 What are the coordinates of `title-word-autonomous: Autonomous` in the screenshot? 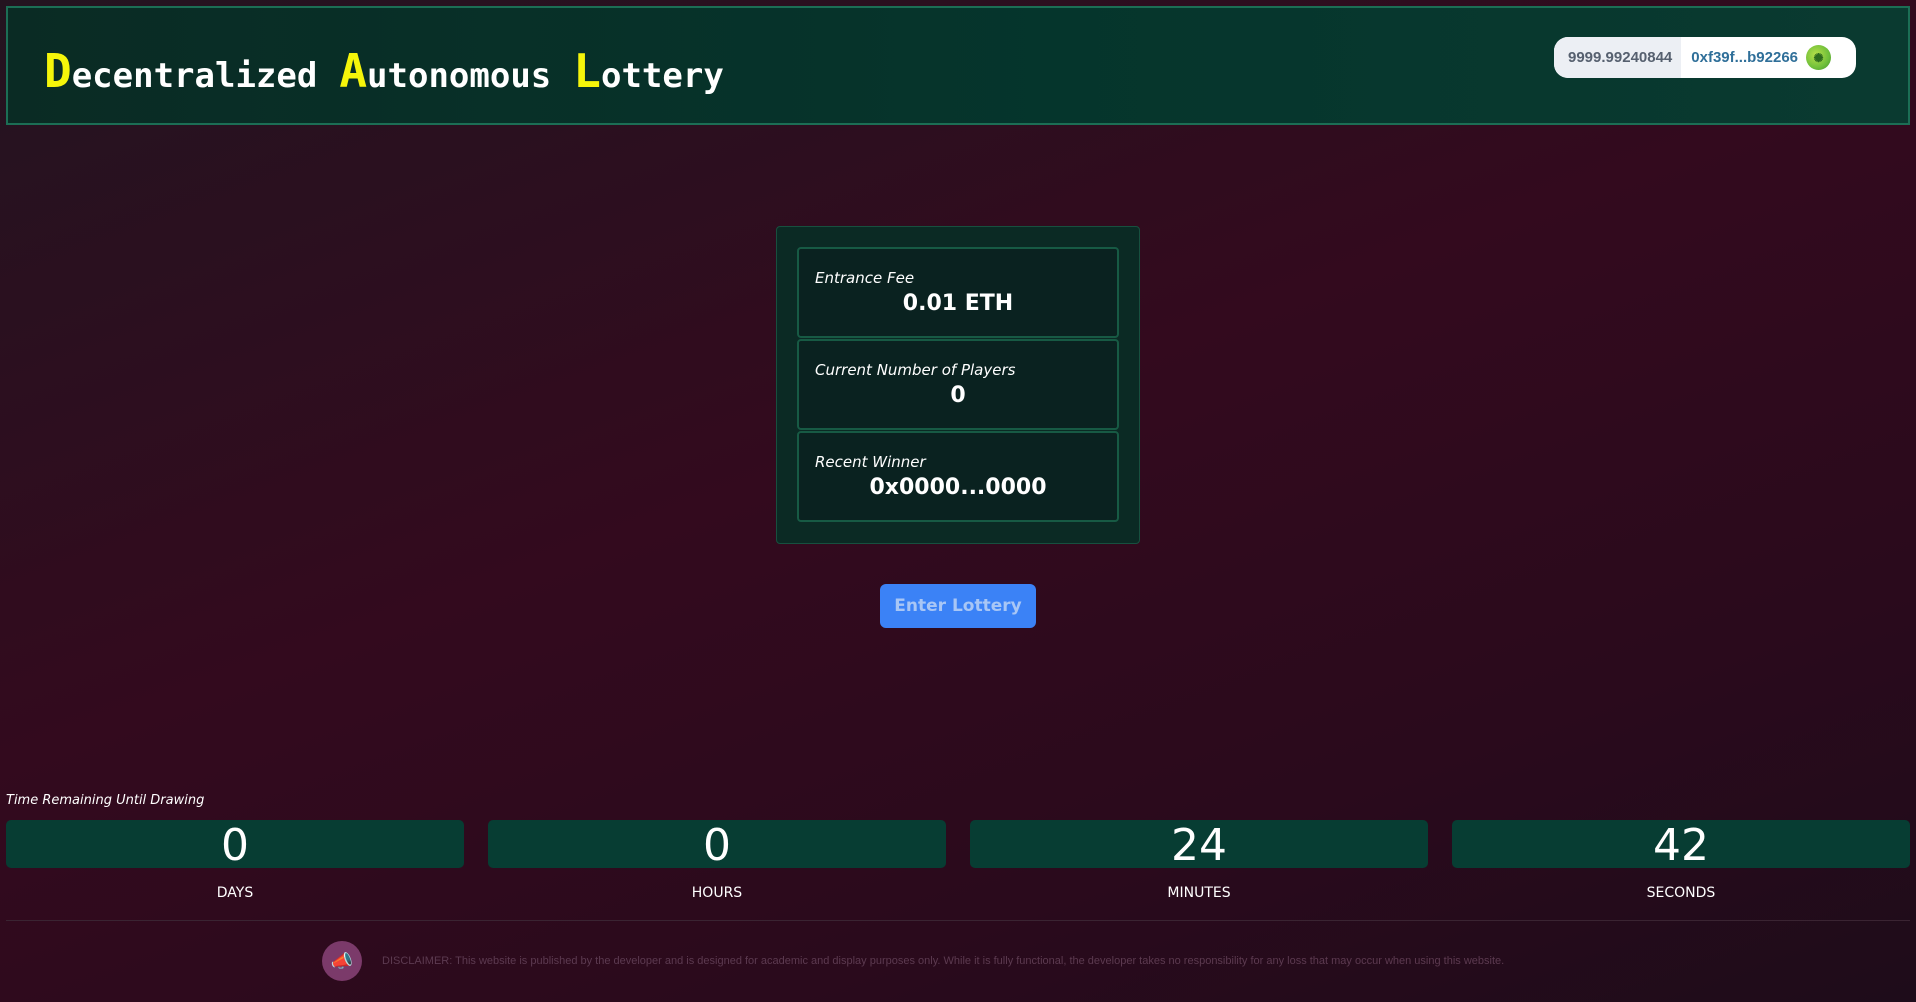 It's located at (445, 71).